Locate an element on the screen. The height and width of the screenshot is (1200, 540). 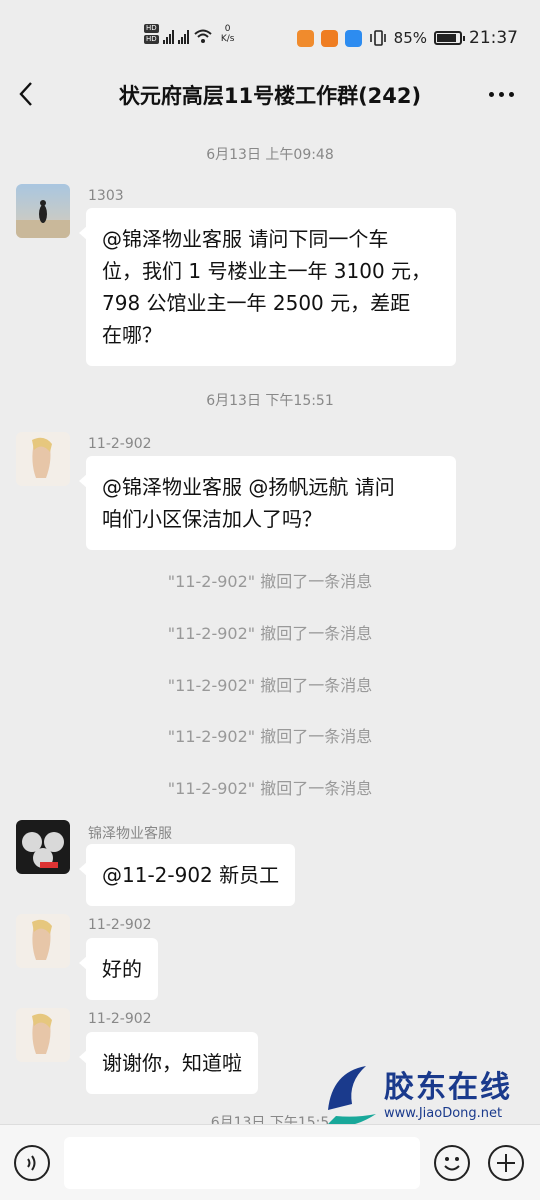
message-line: @锦泽物业客服 @扬帆远航 请问 is located at coordinates (248, 487).